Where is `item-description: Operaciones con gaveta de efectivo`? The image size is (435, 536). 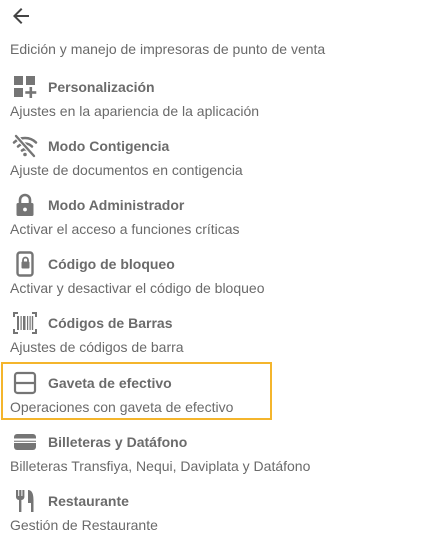 item-description: Operaciones con gaveta de efectivo is located at coordinates (122, 407).